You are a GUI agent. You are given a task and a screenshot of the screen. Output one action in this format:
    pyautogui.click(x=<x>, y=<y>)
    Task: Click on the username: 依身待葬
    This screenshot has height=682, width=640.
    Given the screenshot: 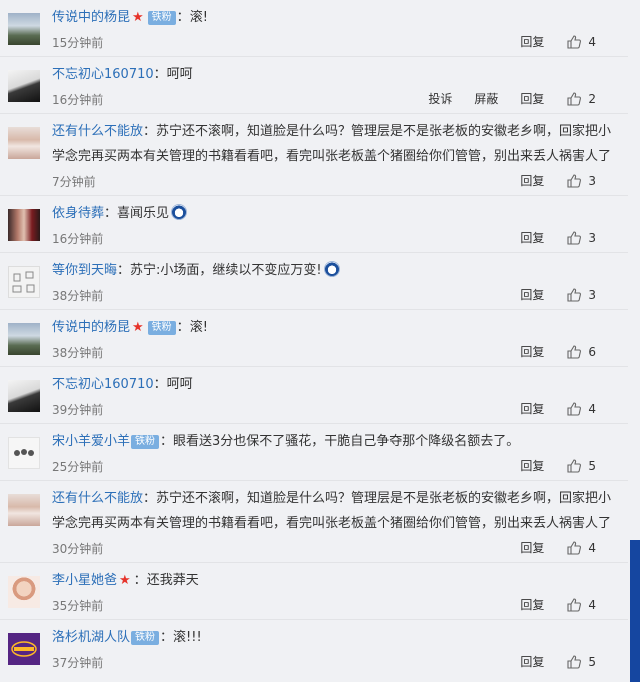 What is the action you would take?
    pyautogui.click(x=78, y=213)
    